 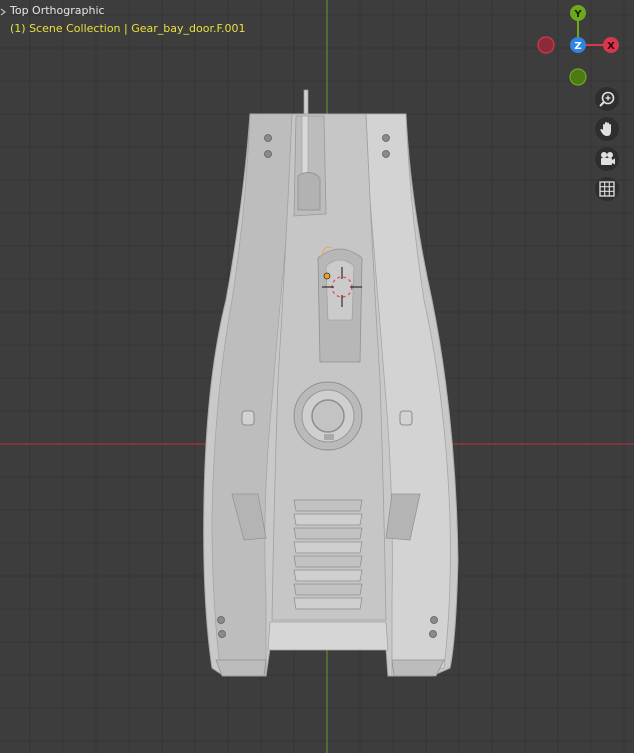 I want to click on view-name-label: Top Orthographic, so click(x=57, y=10).